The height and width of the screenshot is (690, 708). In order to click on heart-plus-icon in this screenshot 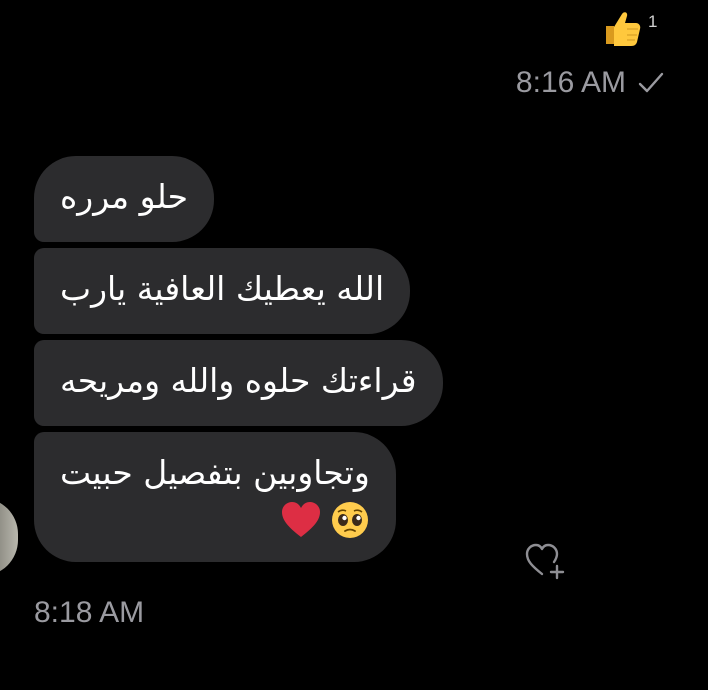, I will do `click(546, 561)`.